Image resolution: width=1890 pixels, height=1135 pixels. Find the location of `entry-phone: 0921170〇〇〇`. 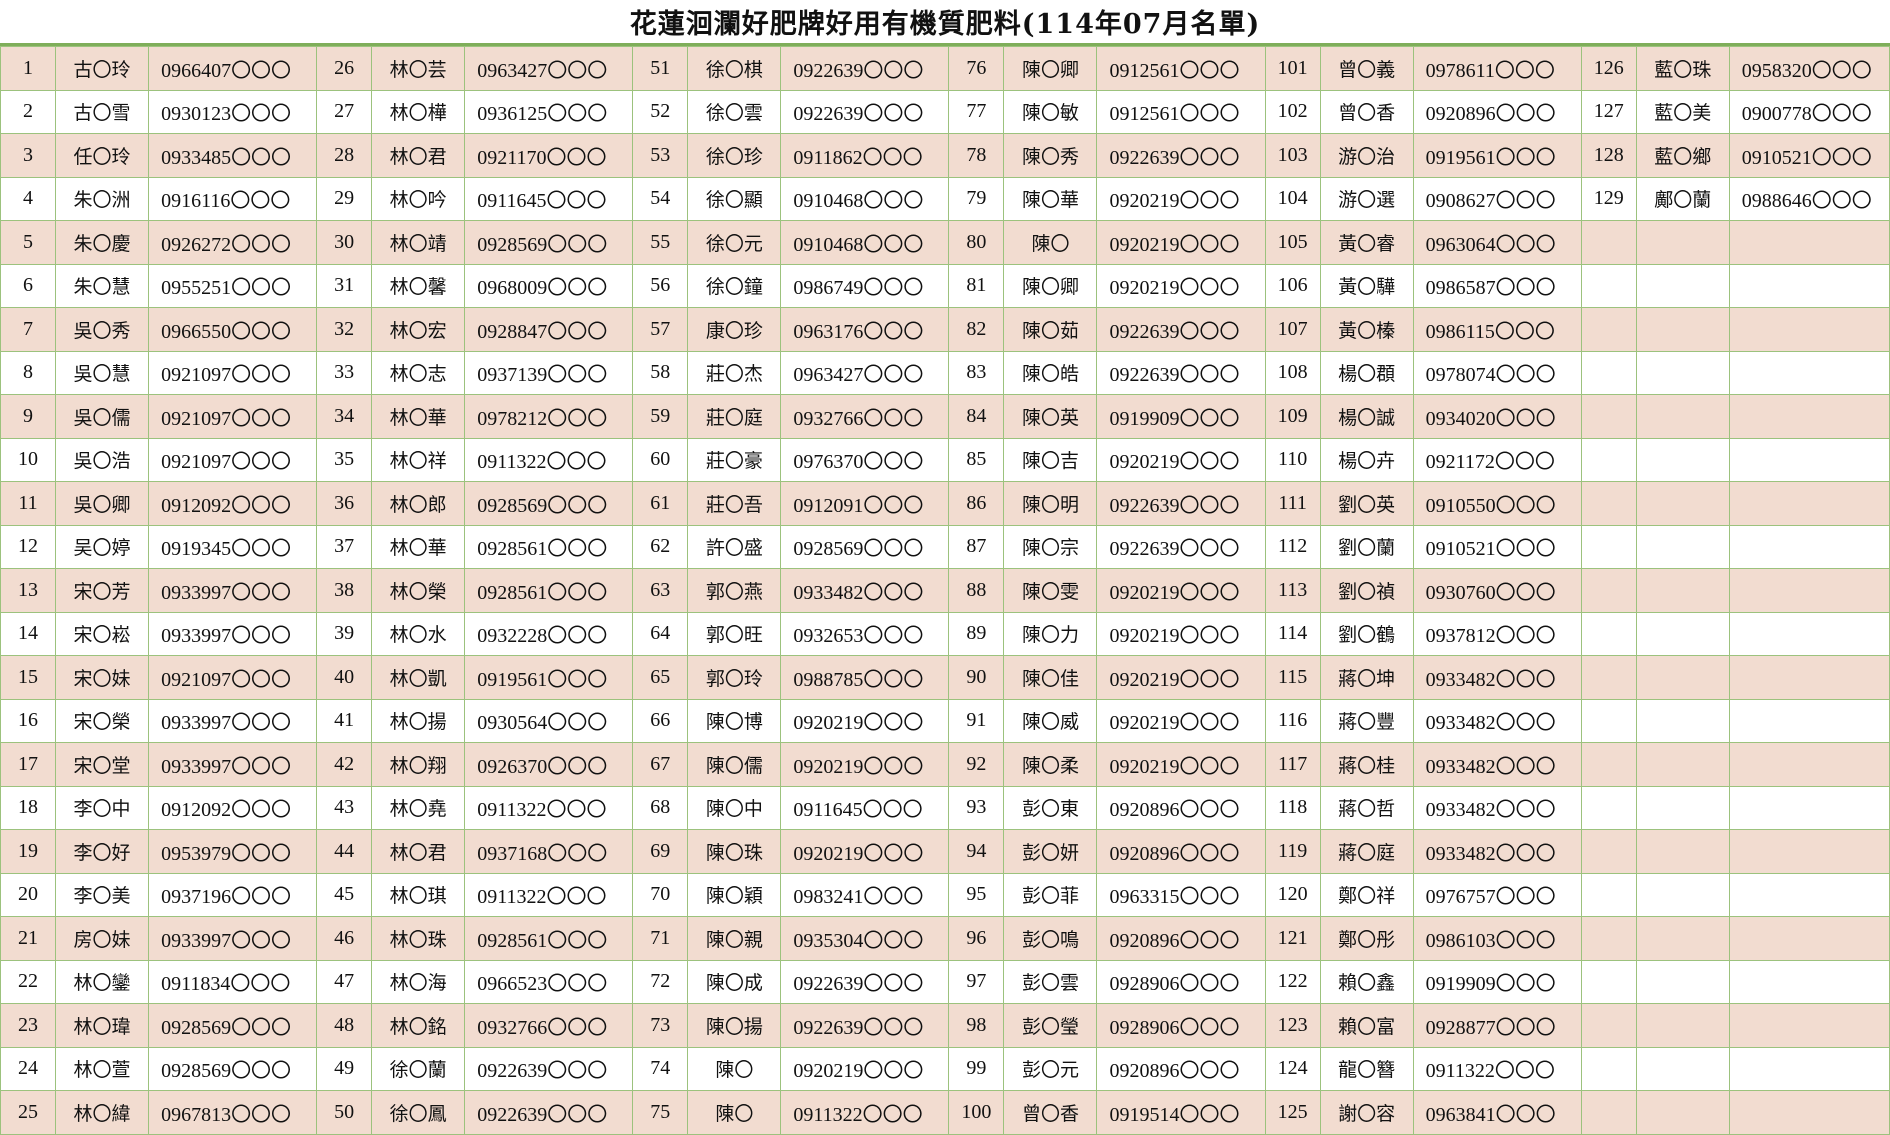

entry-phone: 0921170〇〇〇 is located at coordinates (549, 155).